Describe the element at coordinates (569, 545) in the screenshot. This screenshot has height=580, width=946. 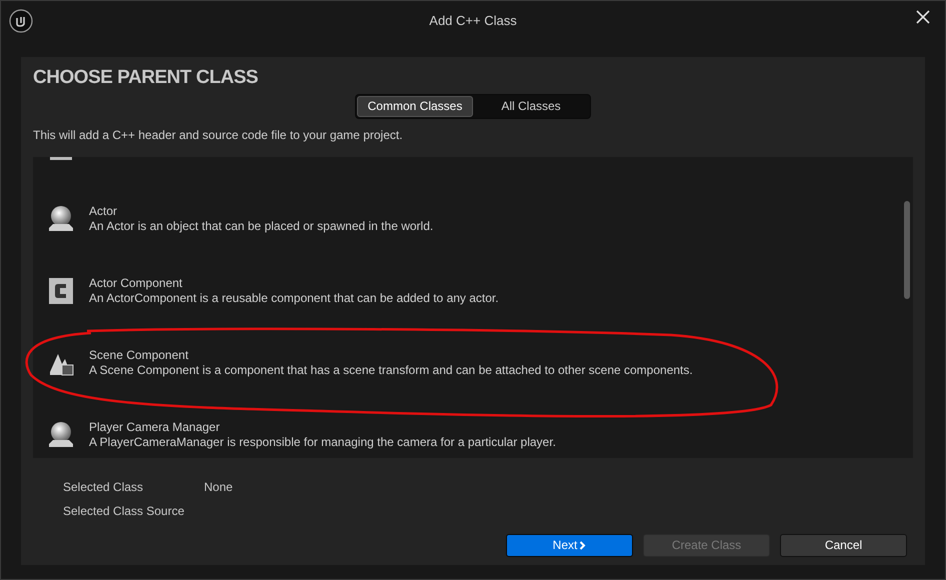
I see `next-button: Next` at that location.